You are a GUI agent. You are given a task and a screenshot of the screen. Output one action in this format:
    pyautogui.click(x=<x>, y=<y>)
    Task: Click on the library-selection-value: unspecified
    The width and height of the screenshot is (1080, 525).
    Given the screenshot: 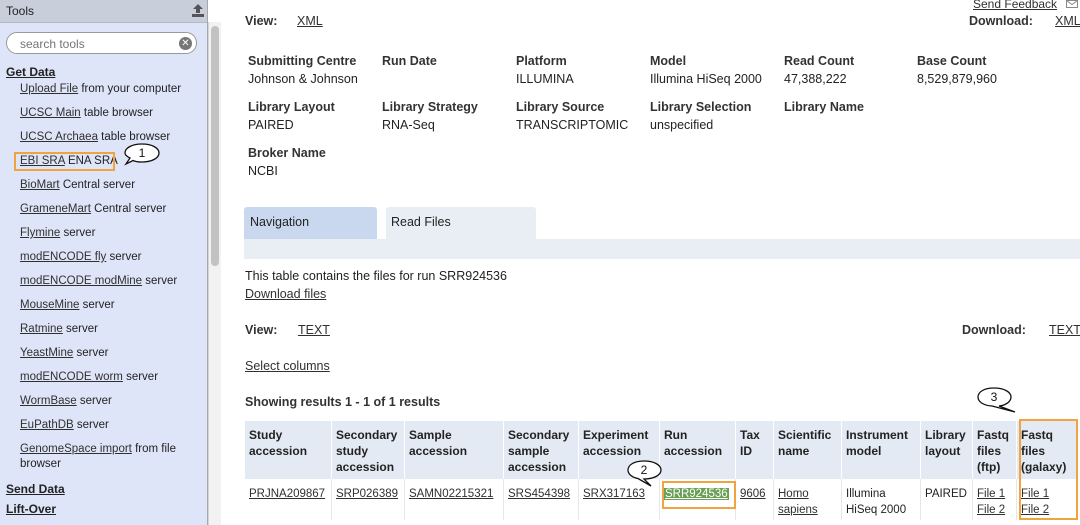 What is the action you would take?
    pyautogui.click(x=682, y=125)
    